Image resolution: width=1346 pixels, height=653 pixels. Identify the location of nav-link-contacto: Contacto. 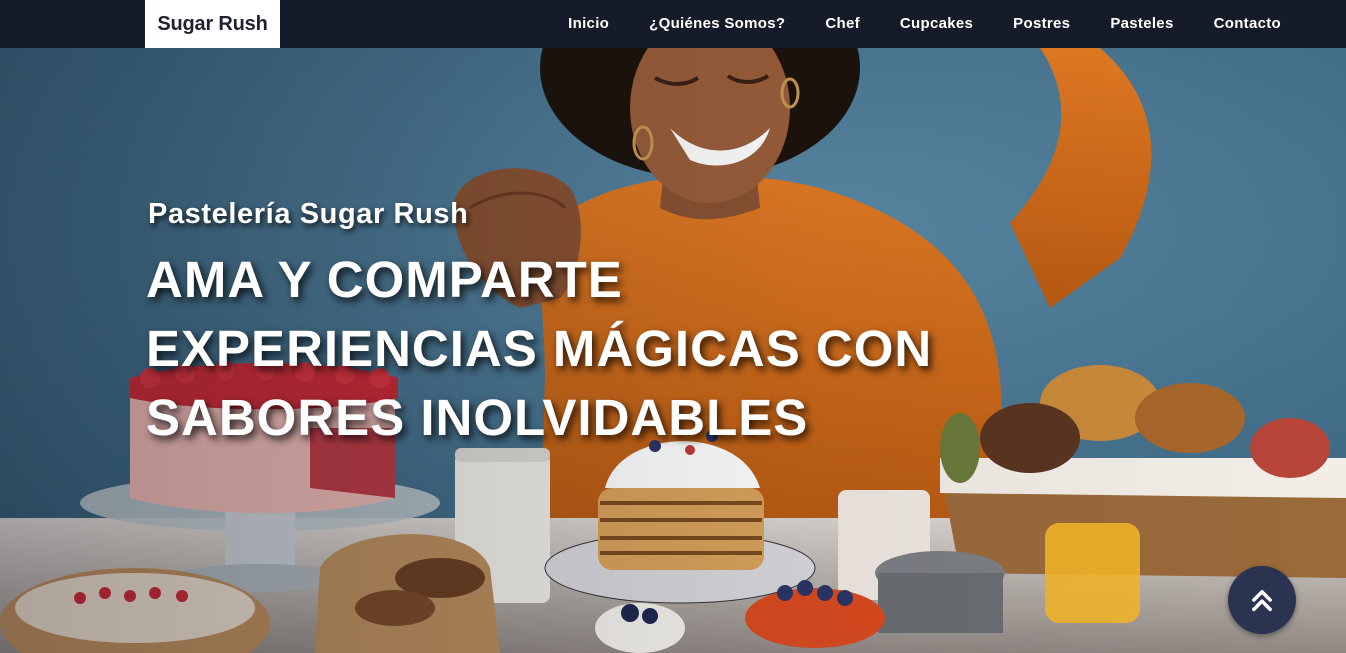
(1247, 23).